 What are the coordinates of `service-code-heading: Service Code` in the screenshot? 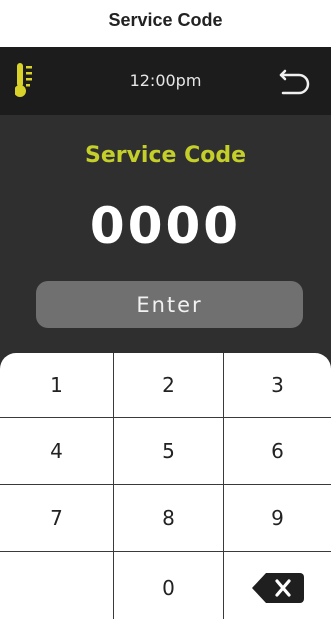 It's located at (165, 155).